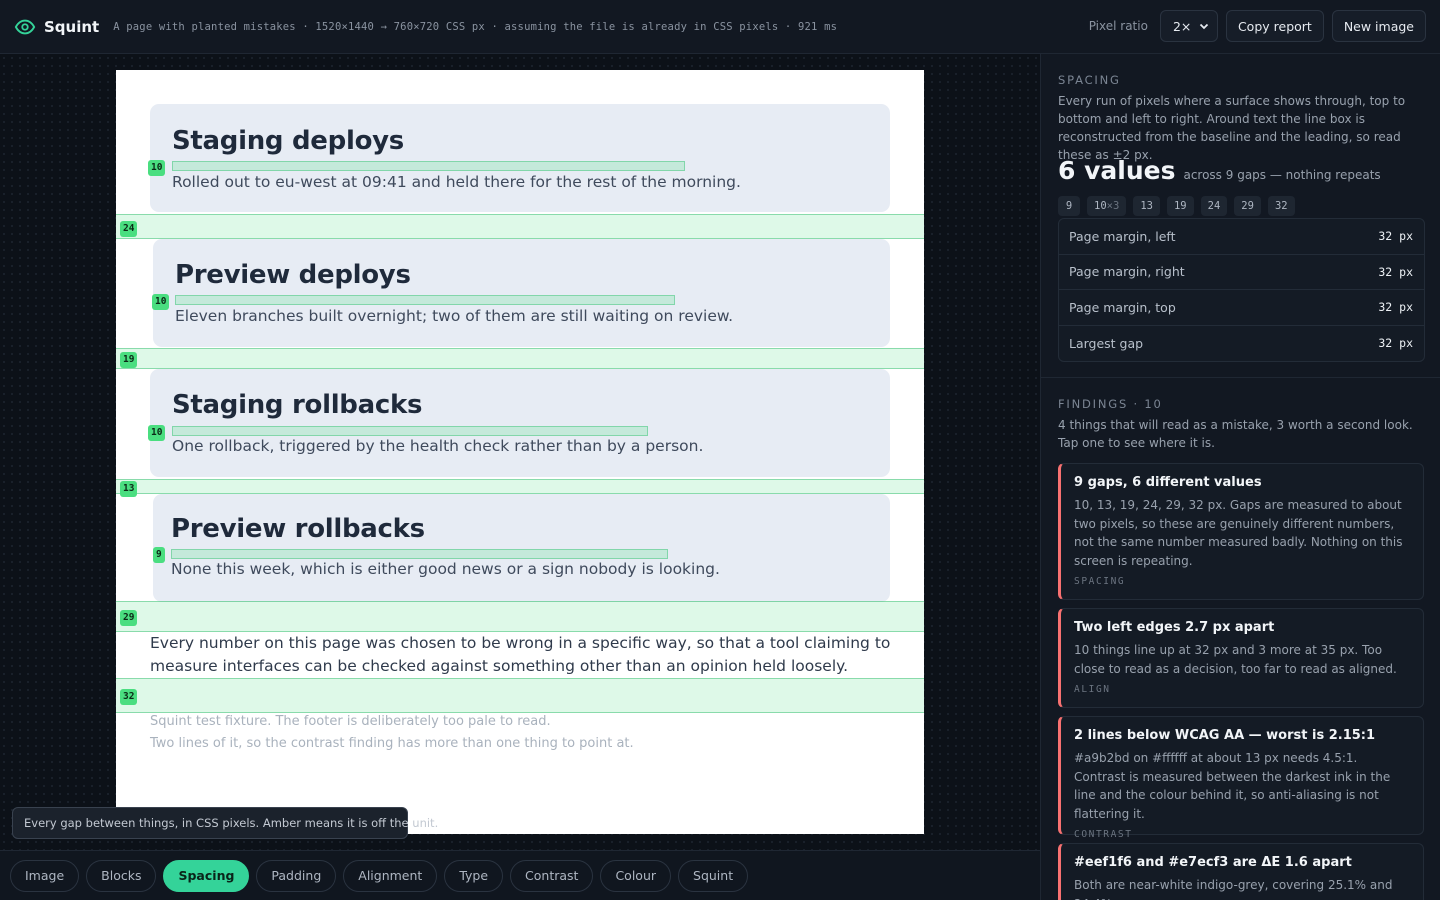  Describe the element at coordinates (1168, 482) in the screenshot. I see `finding-title: 9 gaps, 6 different values` at that location.